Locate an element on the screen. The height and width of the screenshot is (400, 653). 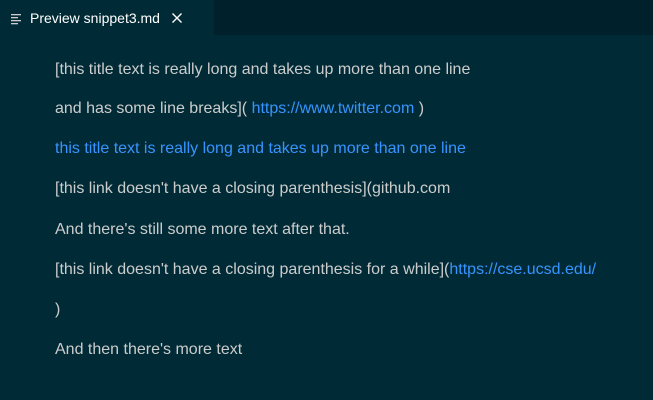
line-7-text: ) is located at coordinates (58, 309).